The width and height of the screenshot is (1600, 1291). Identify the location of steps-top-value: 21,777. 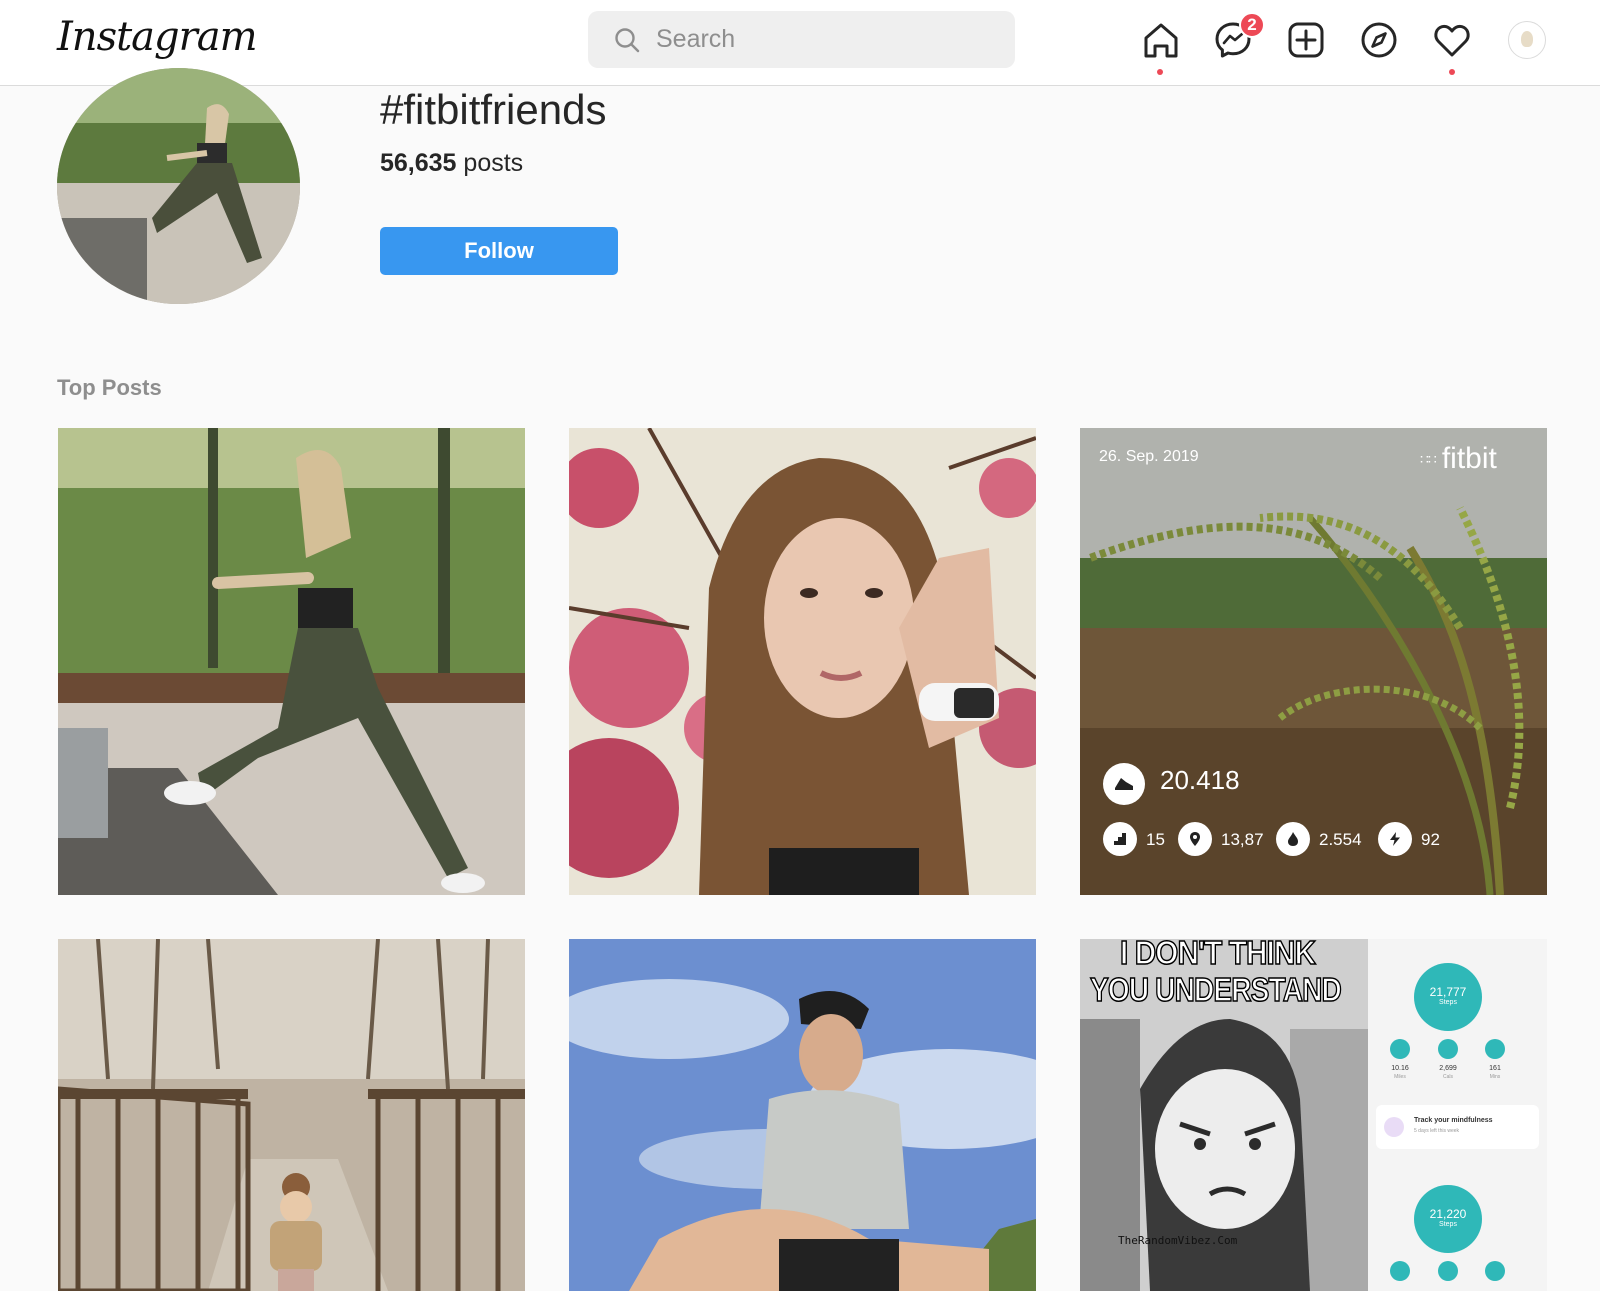
(1448, 992).